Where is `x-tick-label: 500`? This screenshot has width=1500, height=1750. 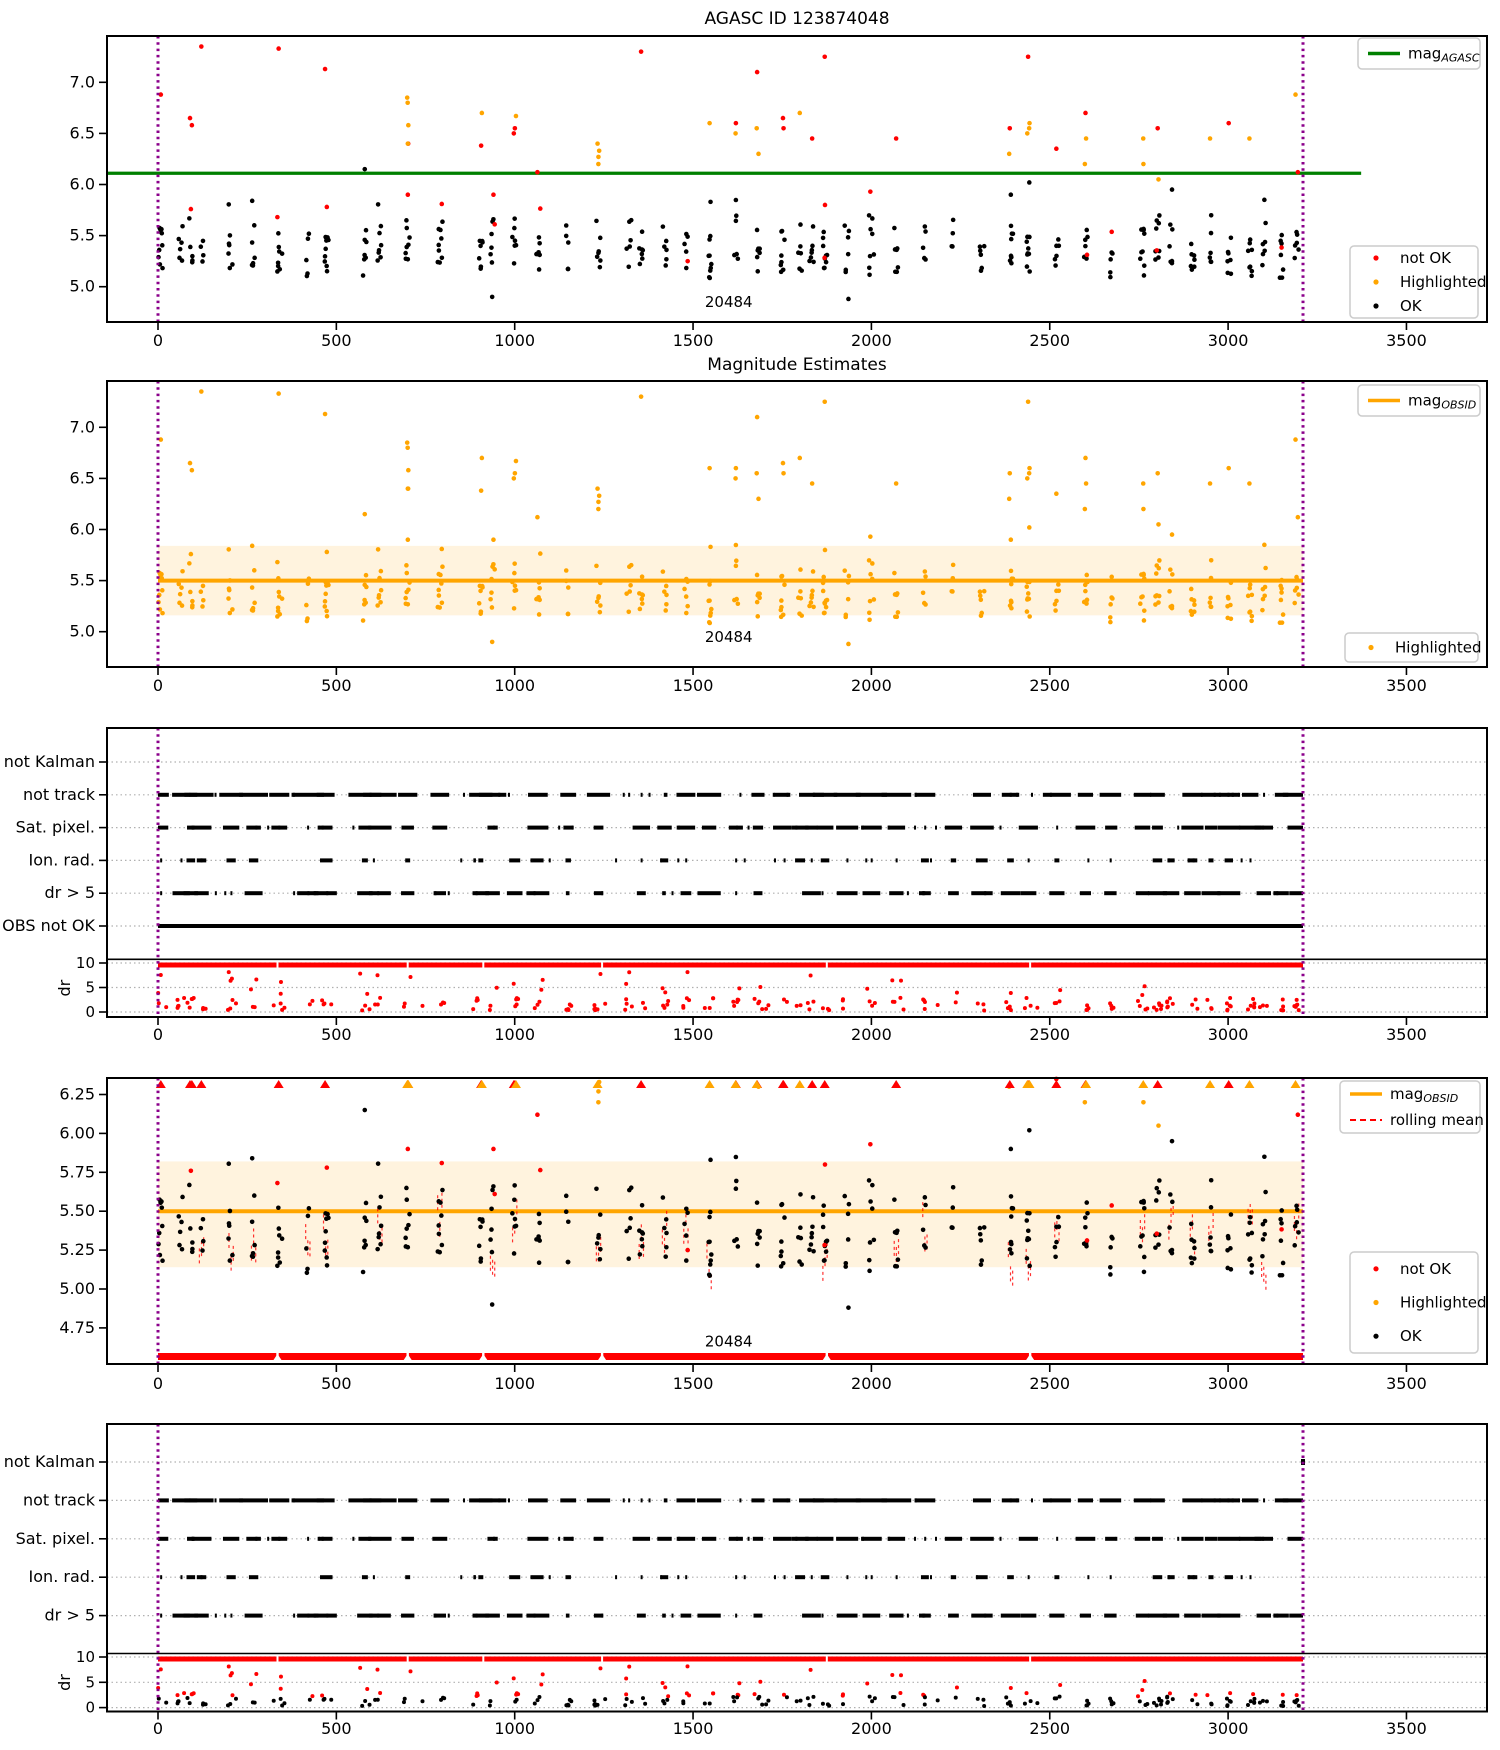 x-tick-label: 500 is located at coordinates (336, 685).